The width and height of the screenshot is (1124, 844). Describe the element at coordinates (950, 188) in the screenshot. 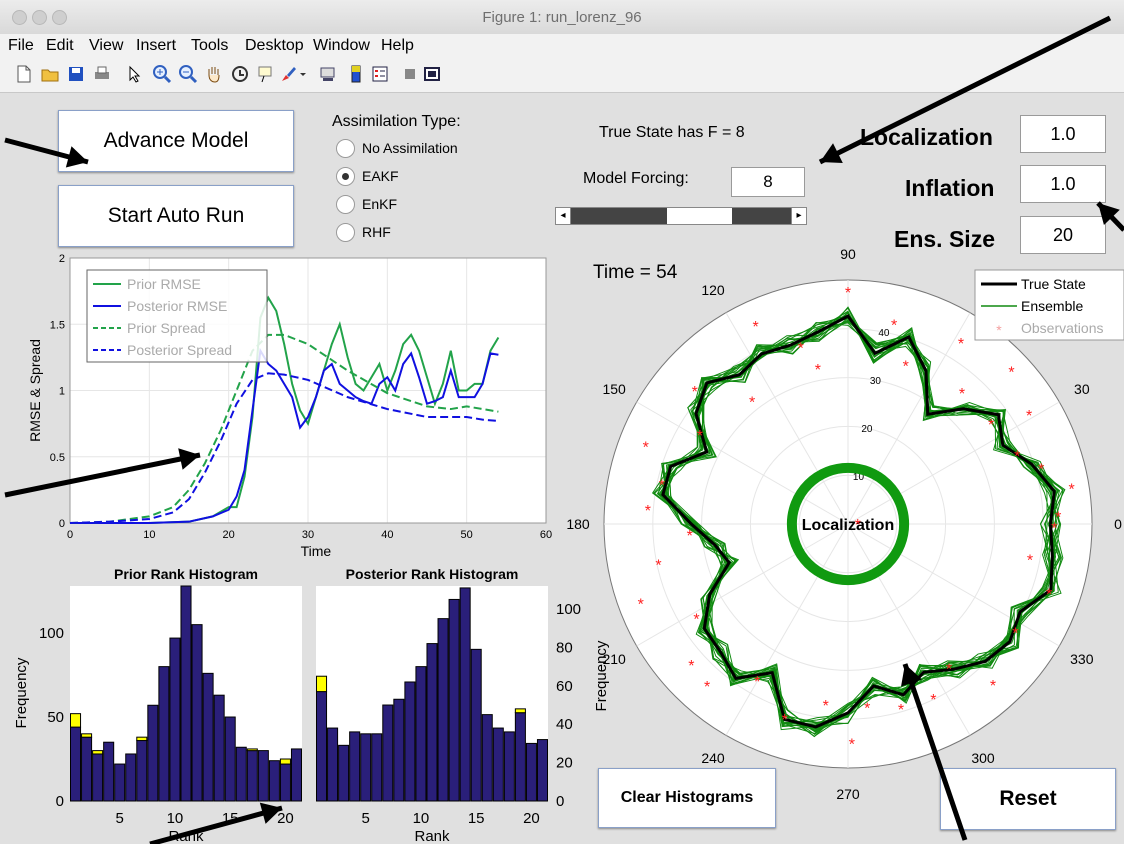

I see `inflation-label: Inflation` at that location.